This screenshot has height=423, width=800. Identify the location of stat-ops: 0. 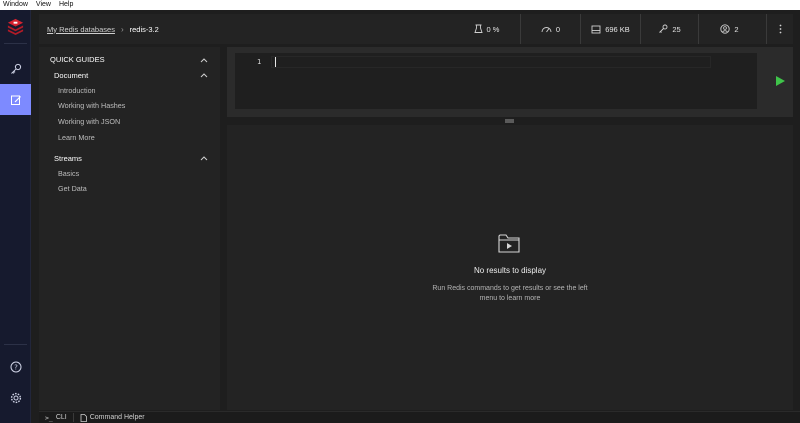
(550, 29).